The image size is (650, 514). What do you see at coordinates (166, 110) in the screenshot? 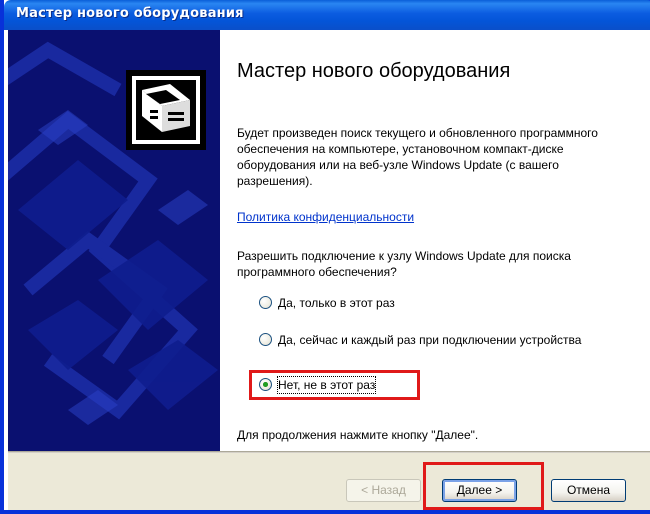
I see `hardware-wizard-icon` at bounding box center [166, 110].